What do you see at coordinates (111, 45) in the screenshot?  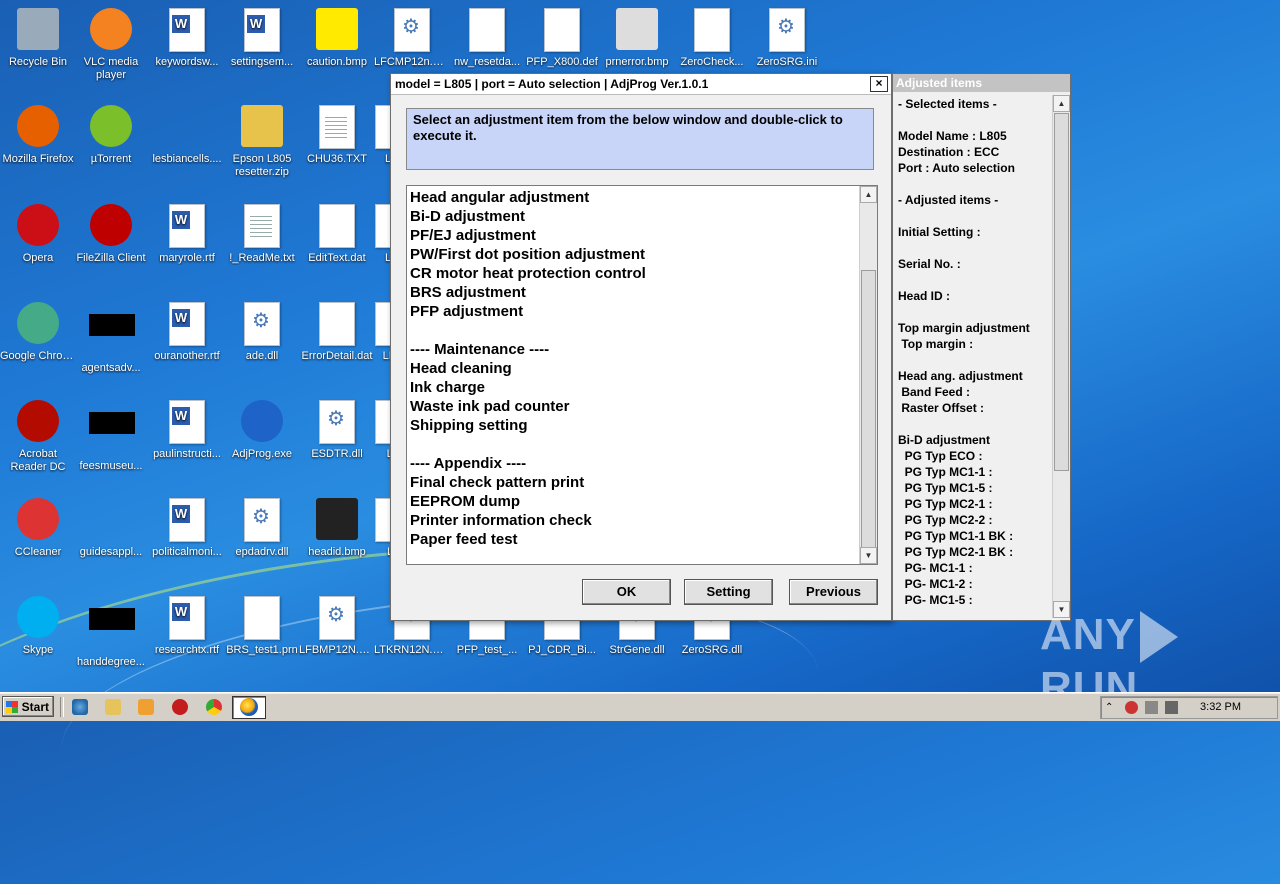 I see `desktop-icon: VLC media player` at bounding box center [111, 45].